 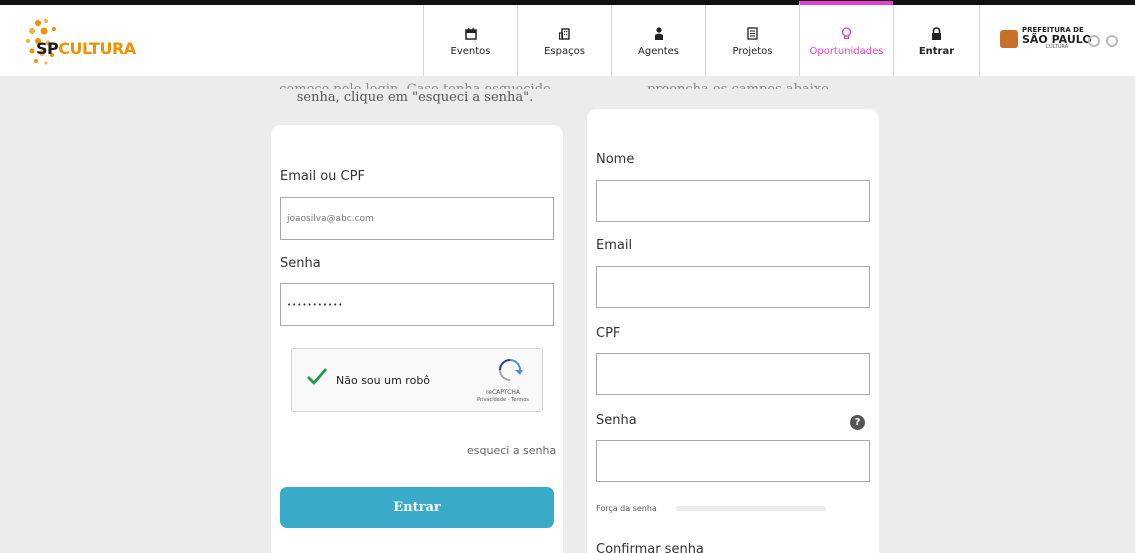 What do you see at coordinates (417, 304) in the screenshot?
I see `password-input: •••••••••••` at bounding box center [417, 304].